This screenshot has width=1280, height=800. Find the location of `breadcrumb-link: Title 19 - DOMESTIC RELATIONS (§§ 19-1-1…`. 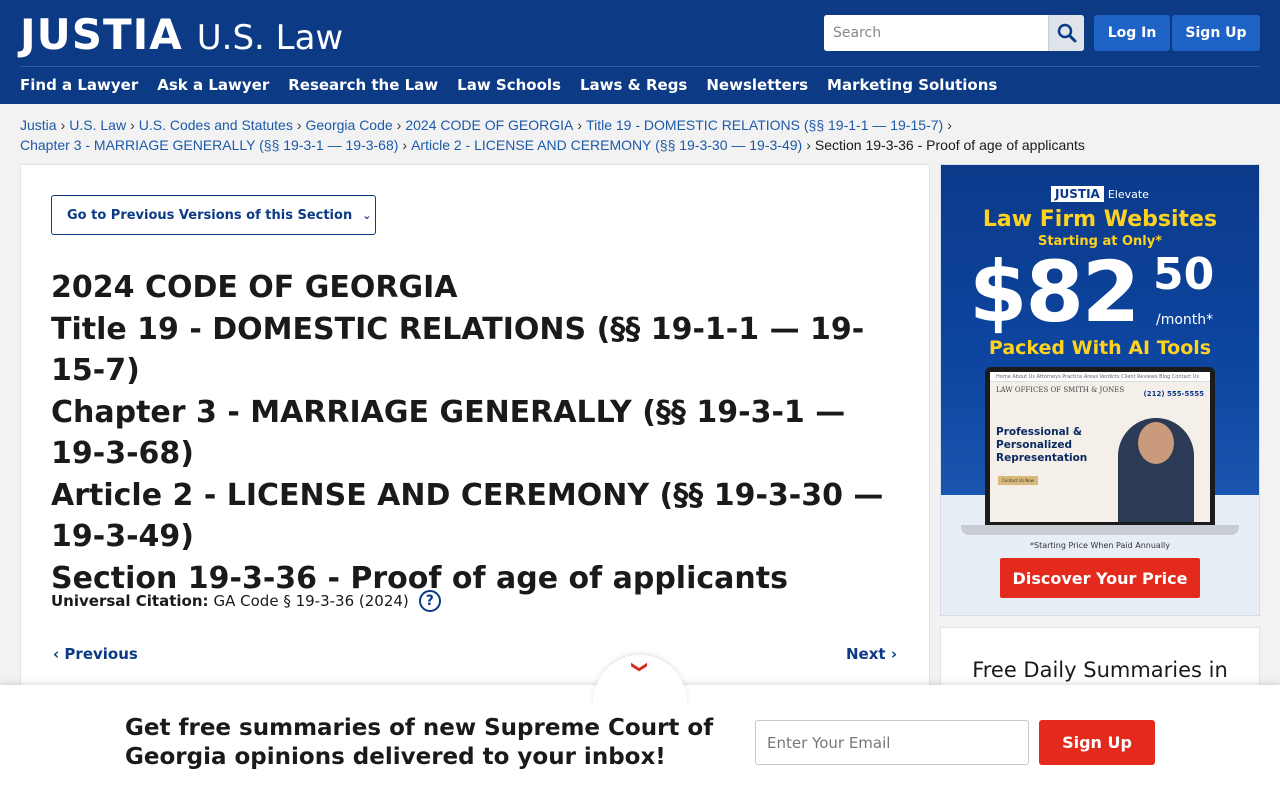

breadcrumb-link: Title 19 - DOMESTIC RELATIONS (§§ 19-1-1… is located at coordinates (764, 125).